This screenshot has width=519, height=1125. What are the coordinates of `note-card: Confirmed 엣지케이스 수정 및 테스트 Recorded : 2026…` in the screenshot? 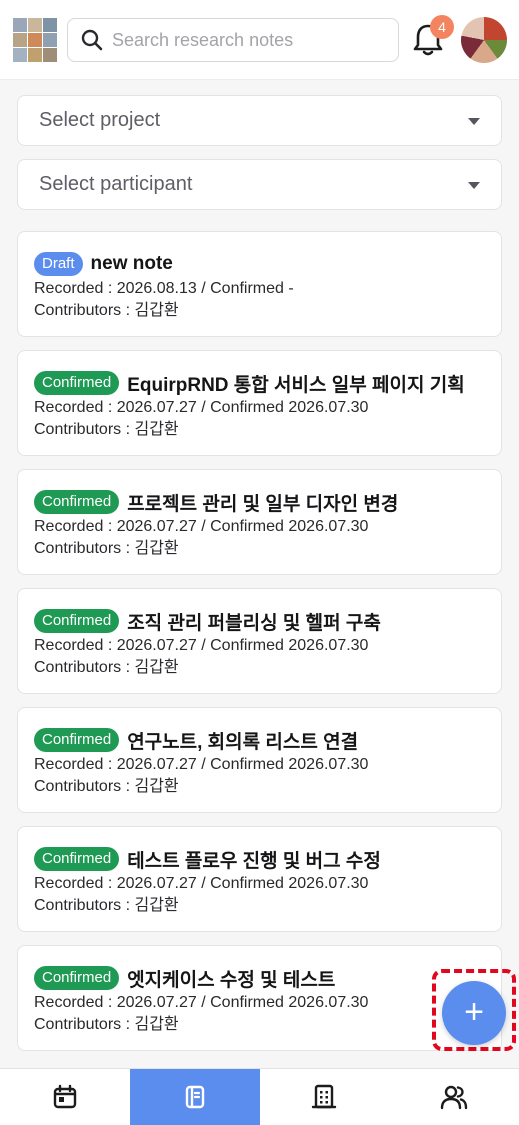 It's located at (259, 998).